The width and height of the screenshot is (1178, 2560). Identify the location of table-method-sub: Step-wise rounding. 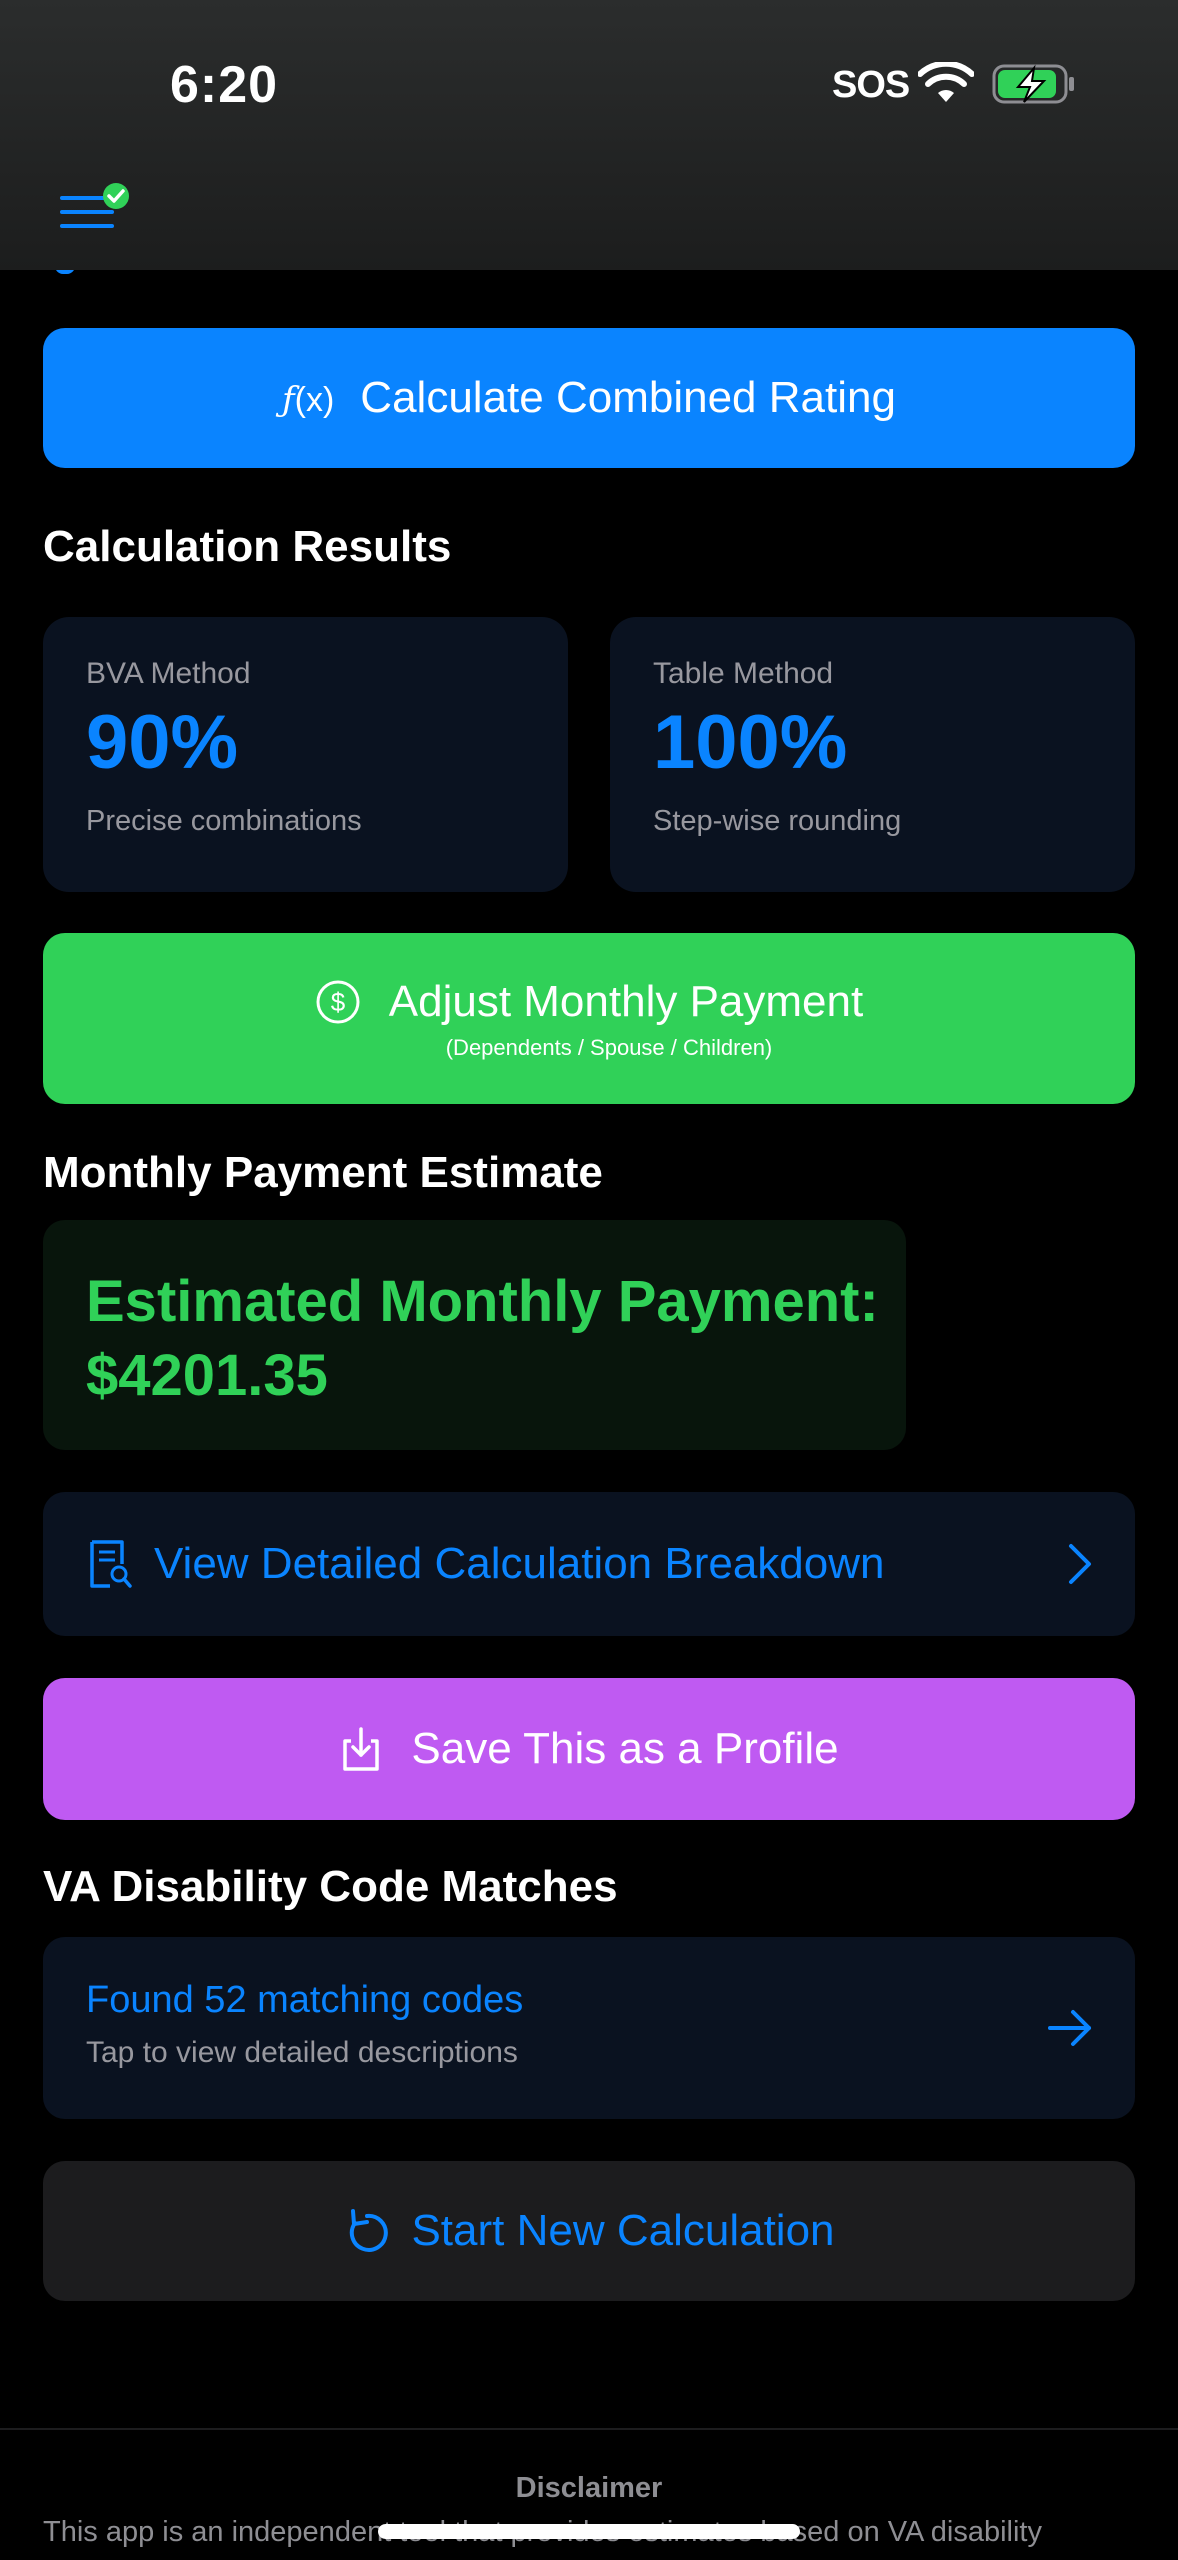
(777, 821).